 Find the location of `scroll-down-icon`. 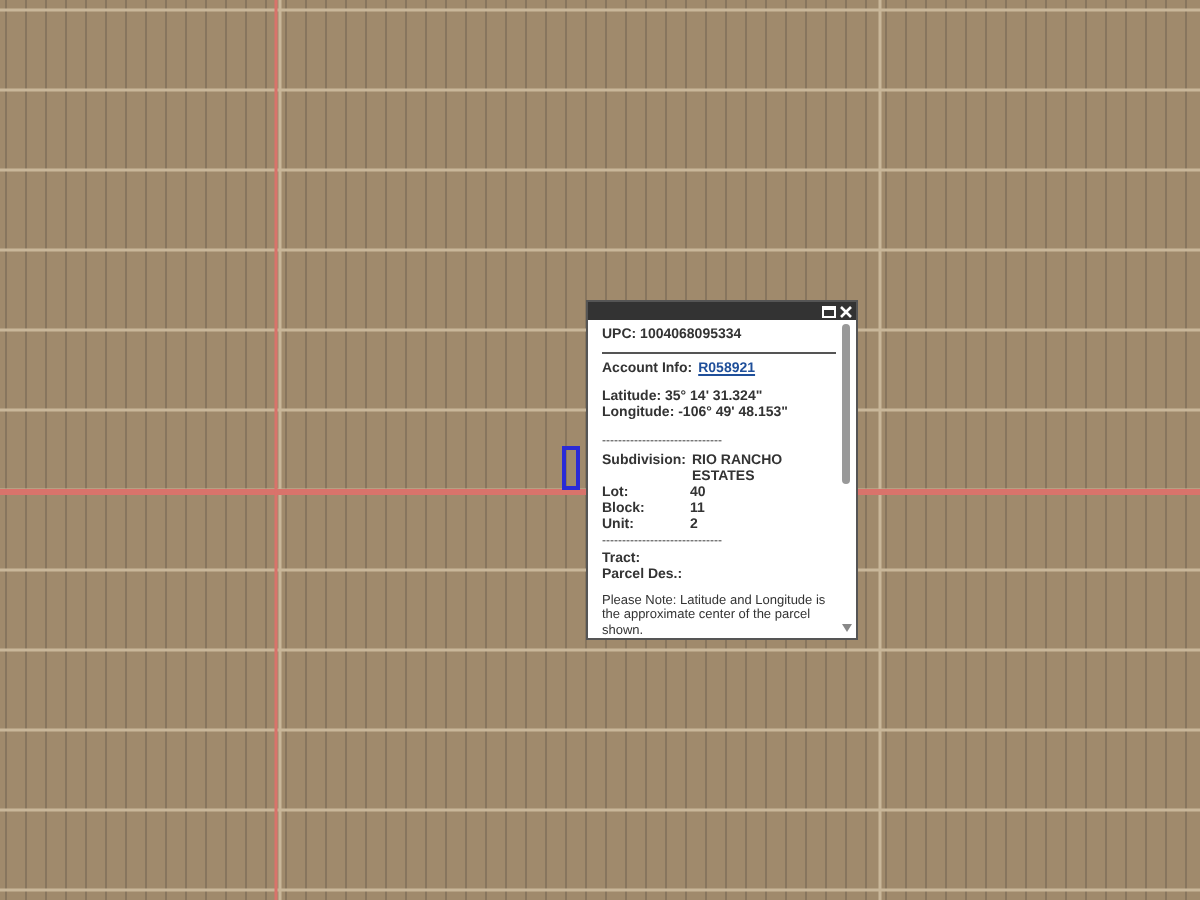

scroll-down-icon is located at coordinates (846, 628).